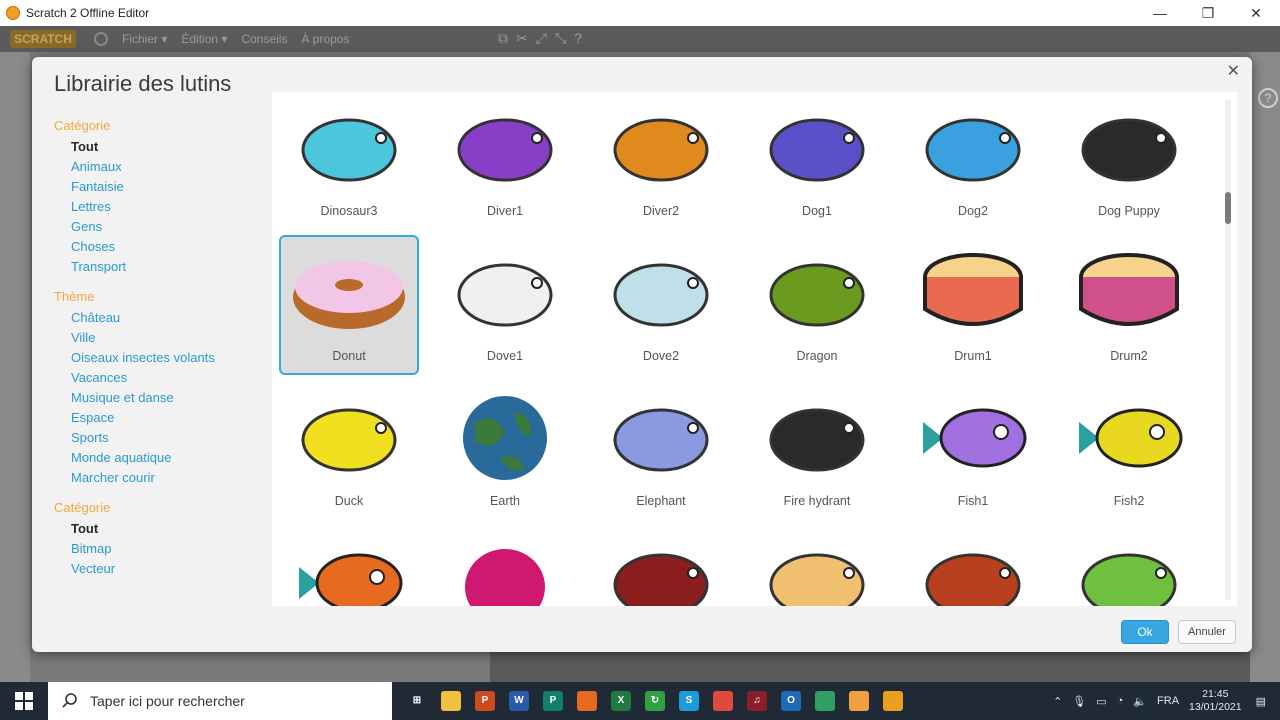 The image size is (1280, 720). What do you see at coordinates (505, 307) in the screenshot?
I see `sprite-tile: Dove1` at bounding box center [505, 307].